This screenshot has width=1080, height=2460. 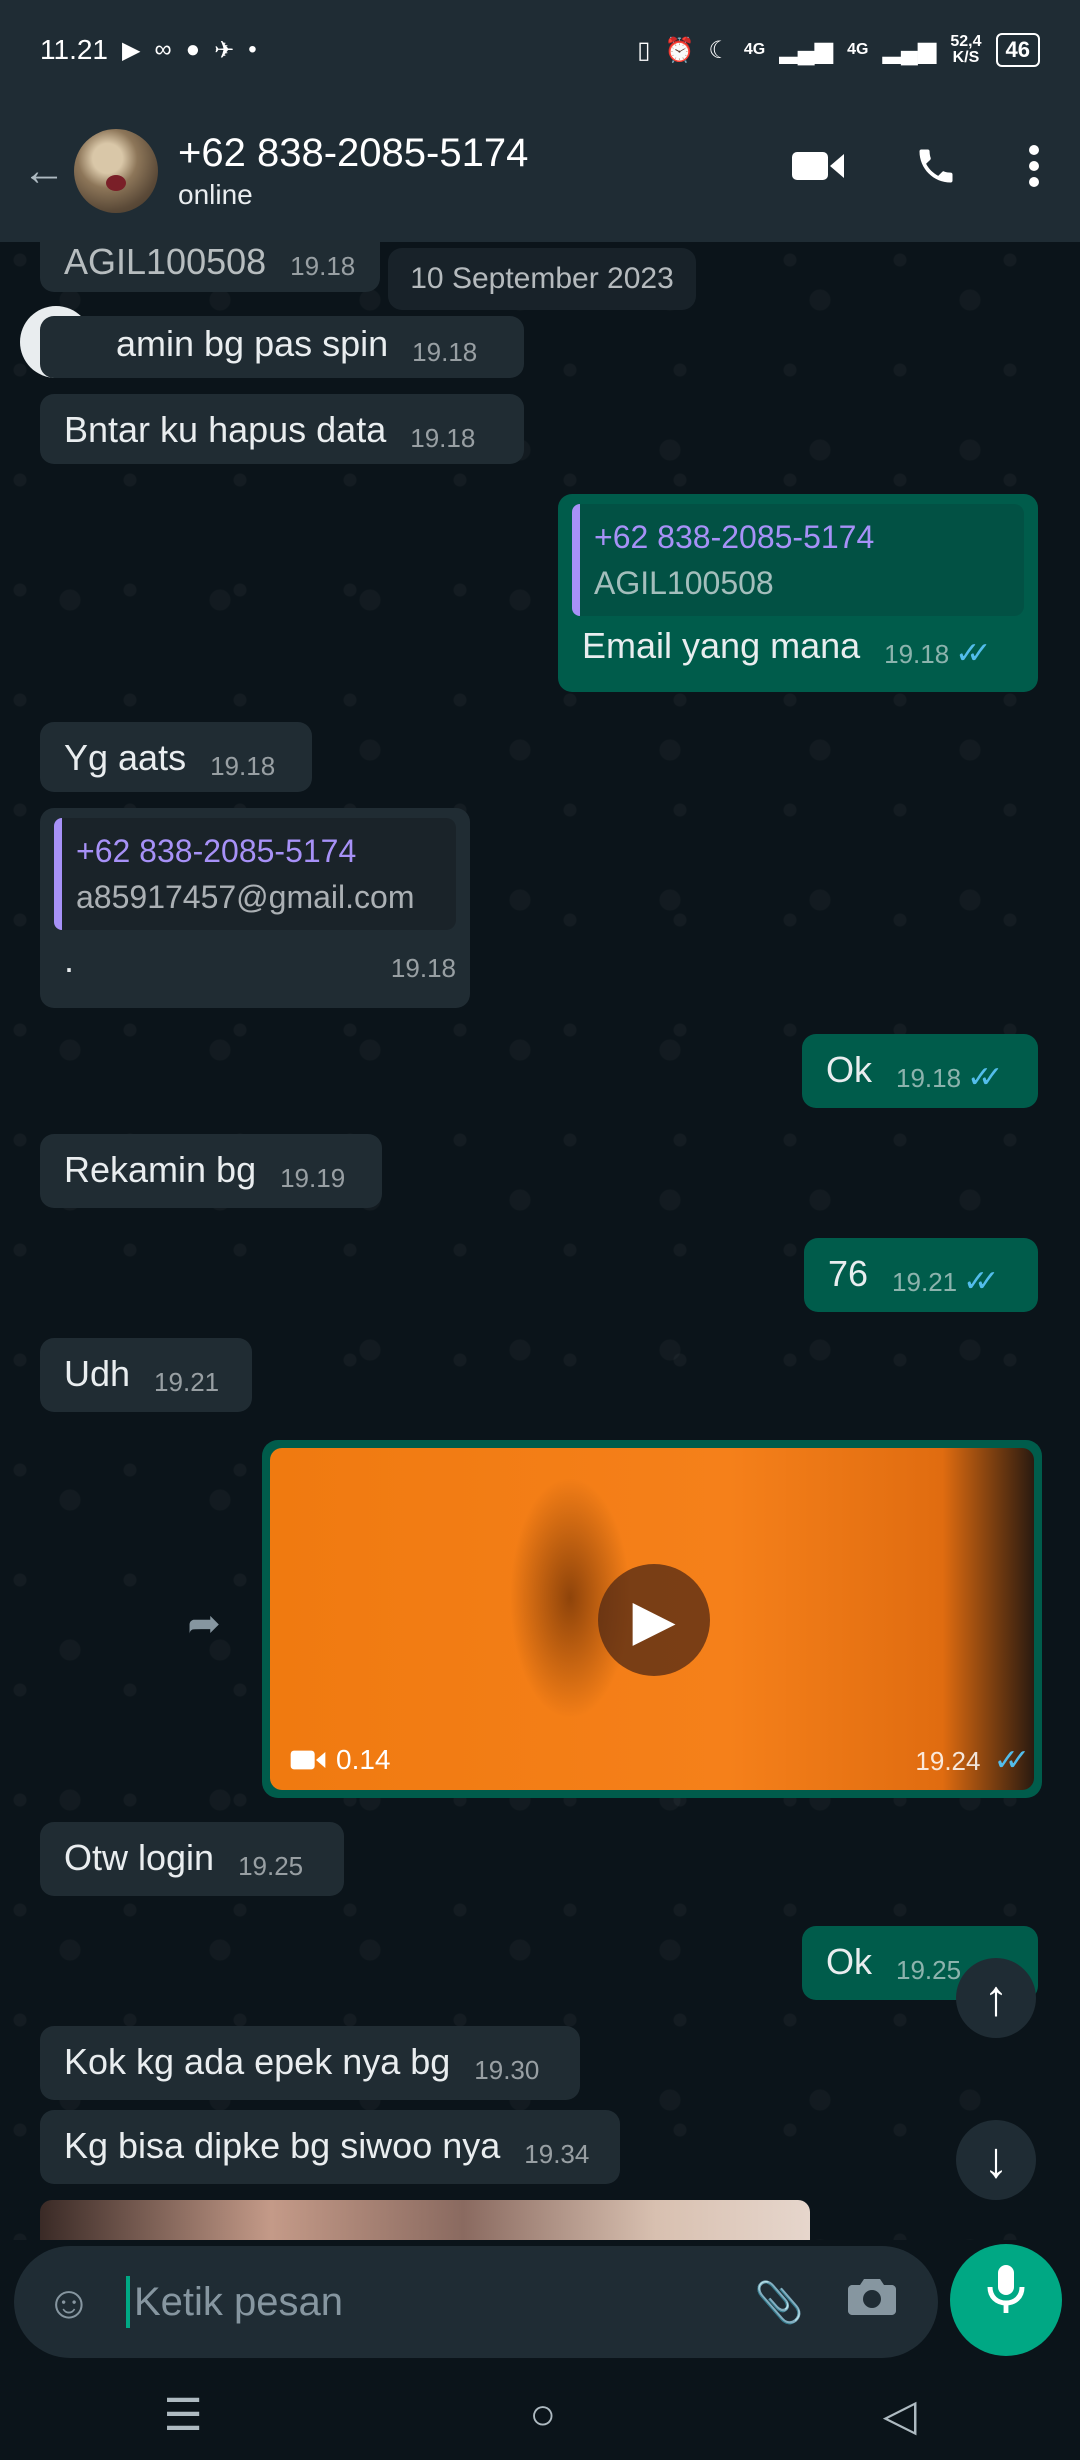 I want to click on play-icon: ▶, so click(x=654, y=1619).